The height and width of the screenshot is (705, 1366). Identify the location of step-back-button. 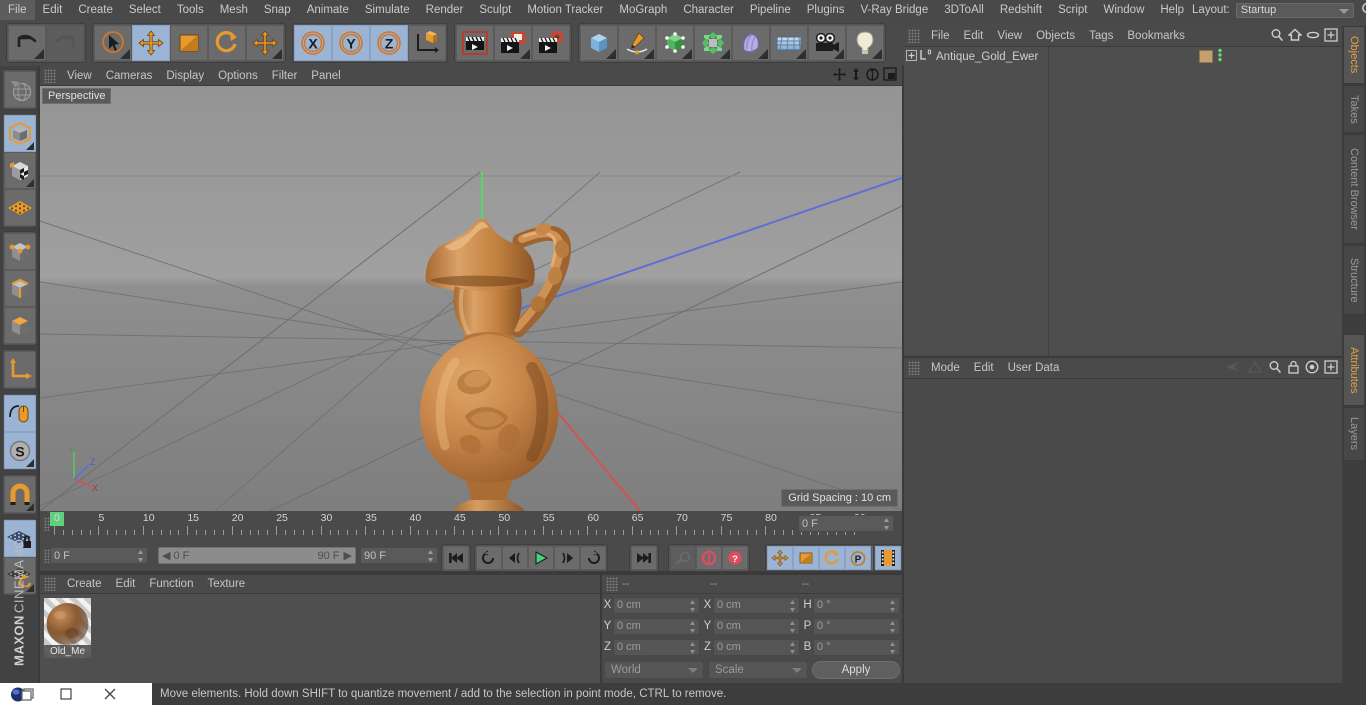
(515, 558).